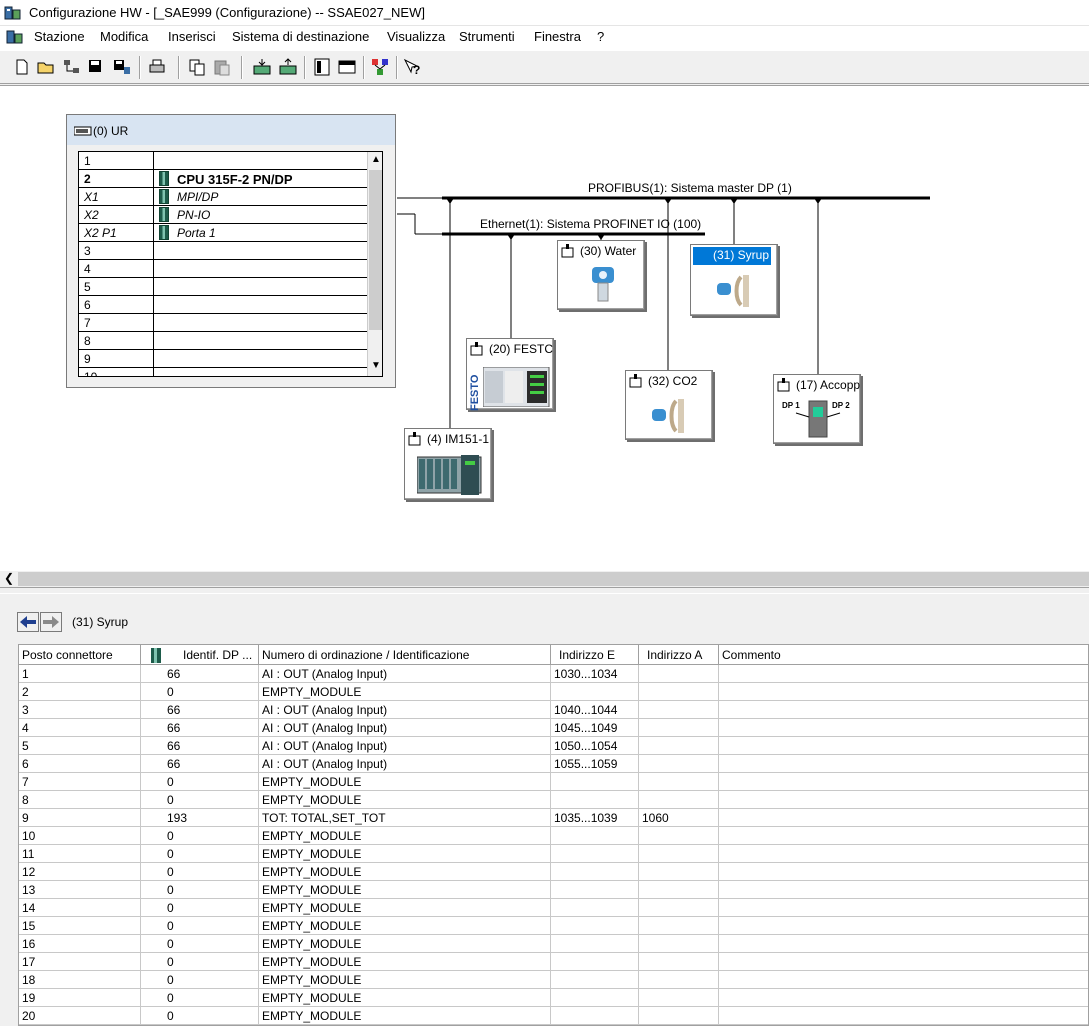  Describe the element at coordinates (544, 579) in the screenshot. I see `station-horizontal-scrollbar: ❮` at that location.